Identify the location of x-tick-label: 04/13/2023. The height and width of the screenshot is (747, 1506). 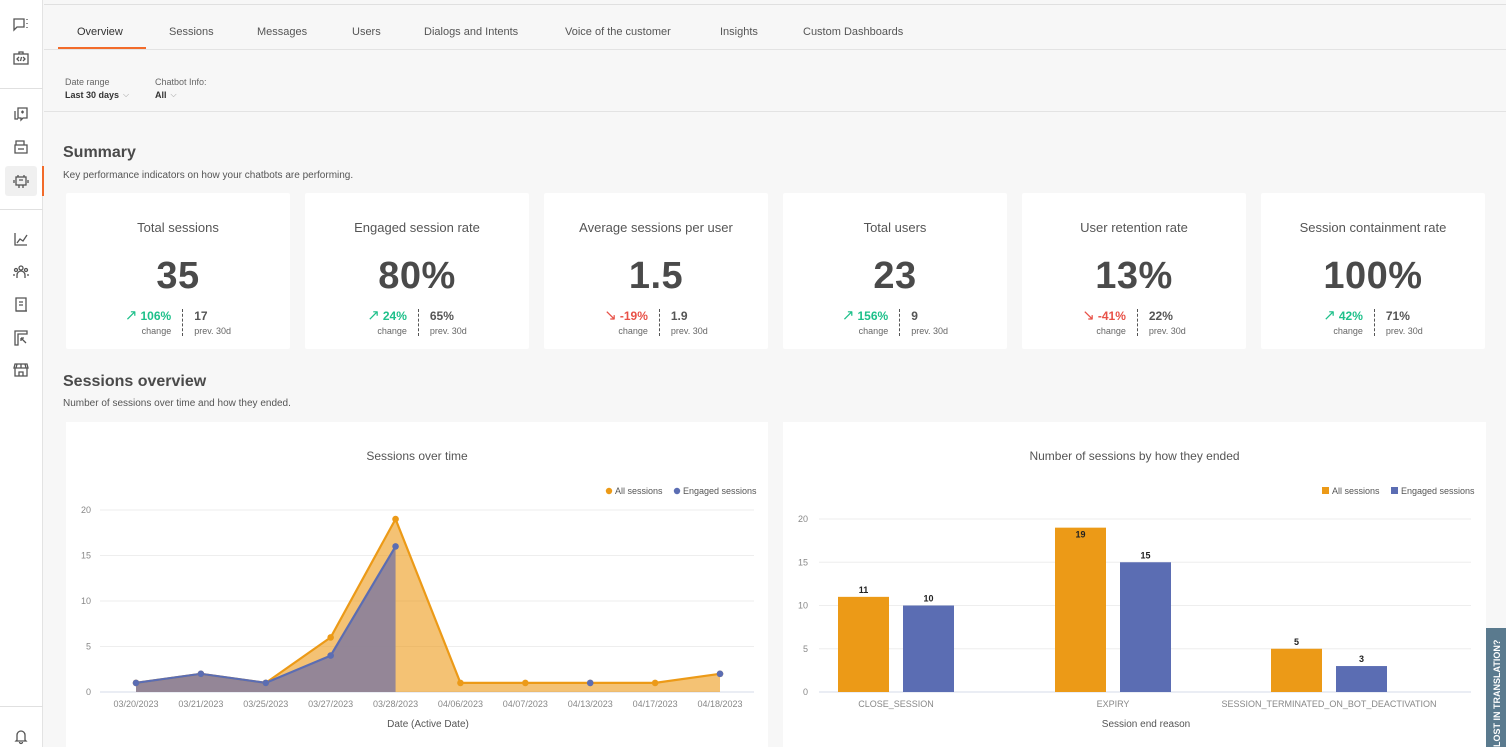
(590, 704).